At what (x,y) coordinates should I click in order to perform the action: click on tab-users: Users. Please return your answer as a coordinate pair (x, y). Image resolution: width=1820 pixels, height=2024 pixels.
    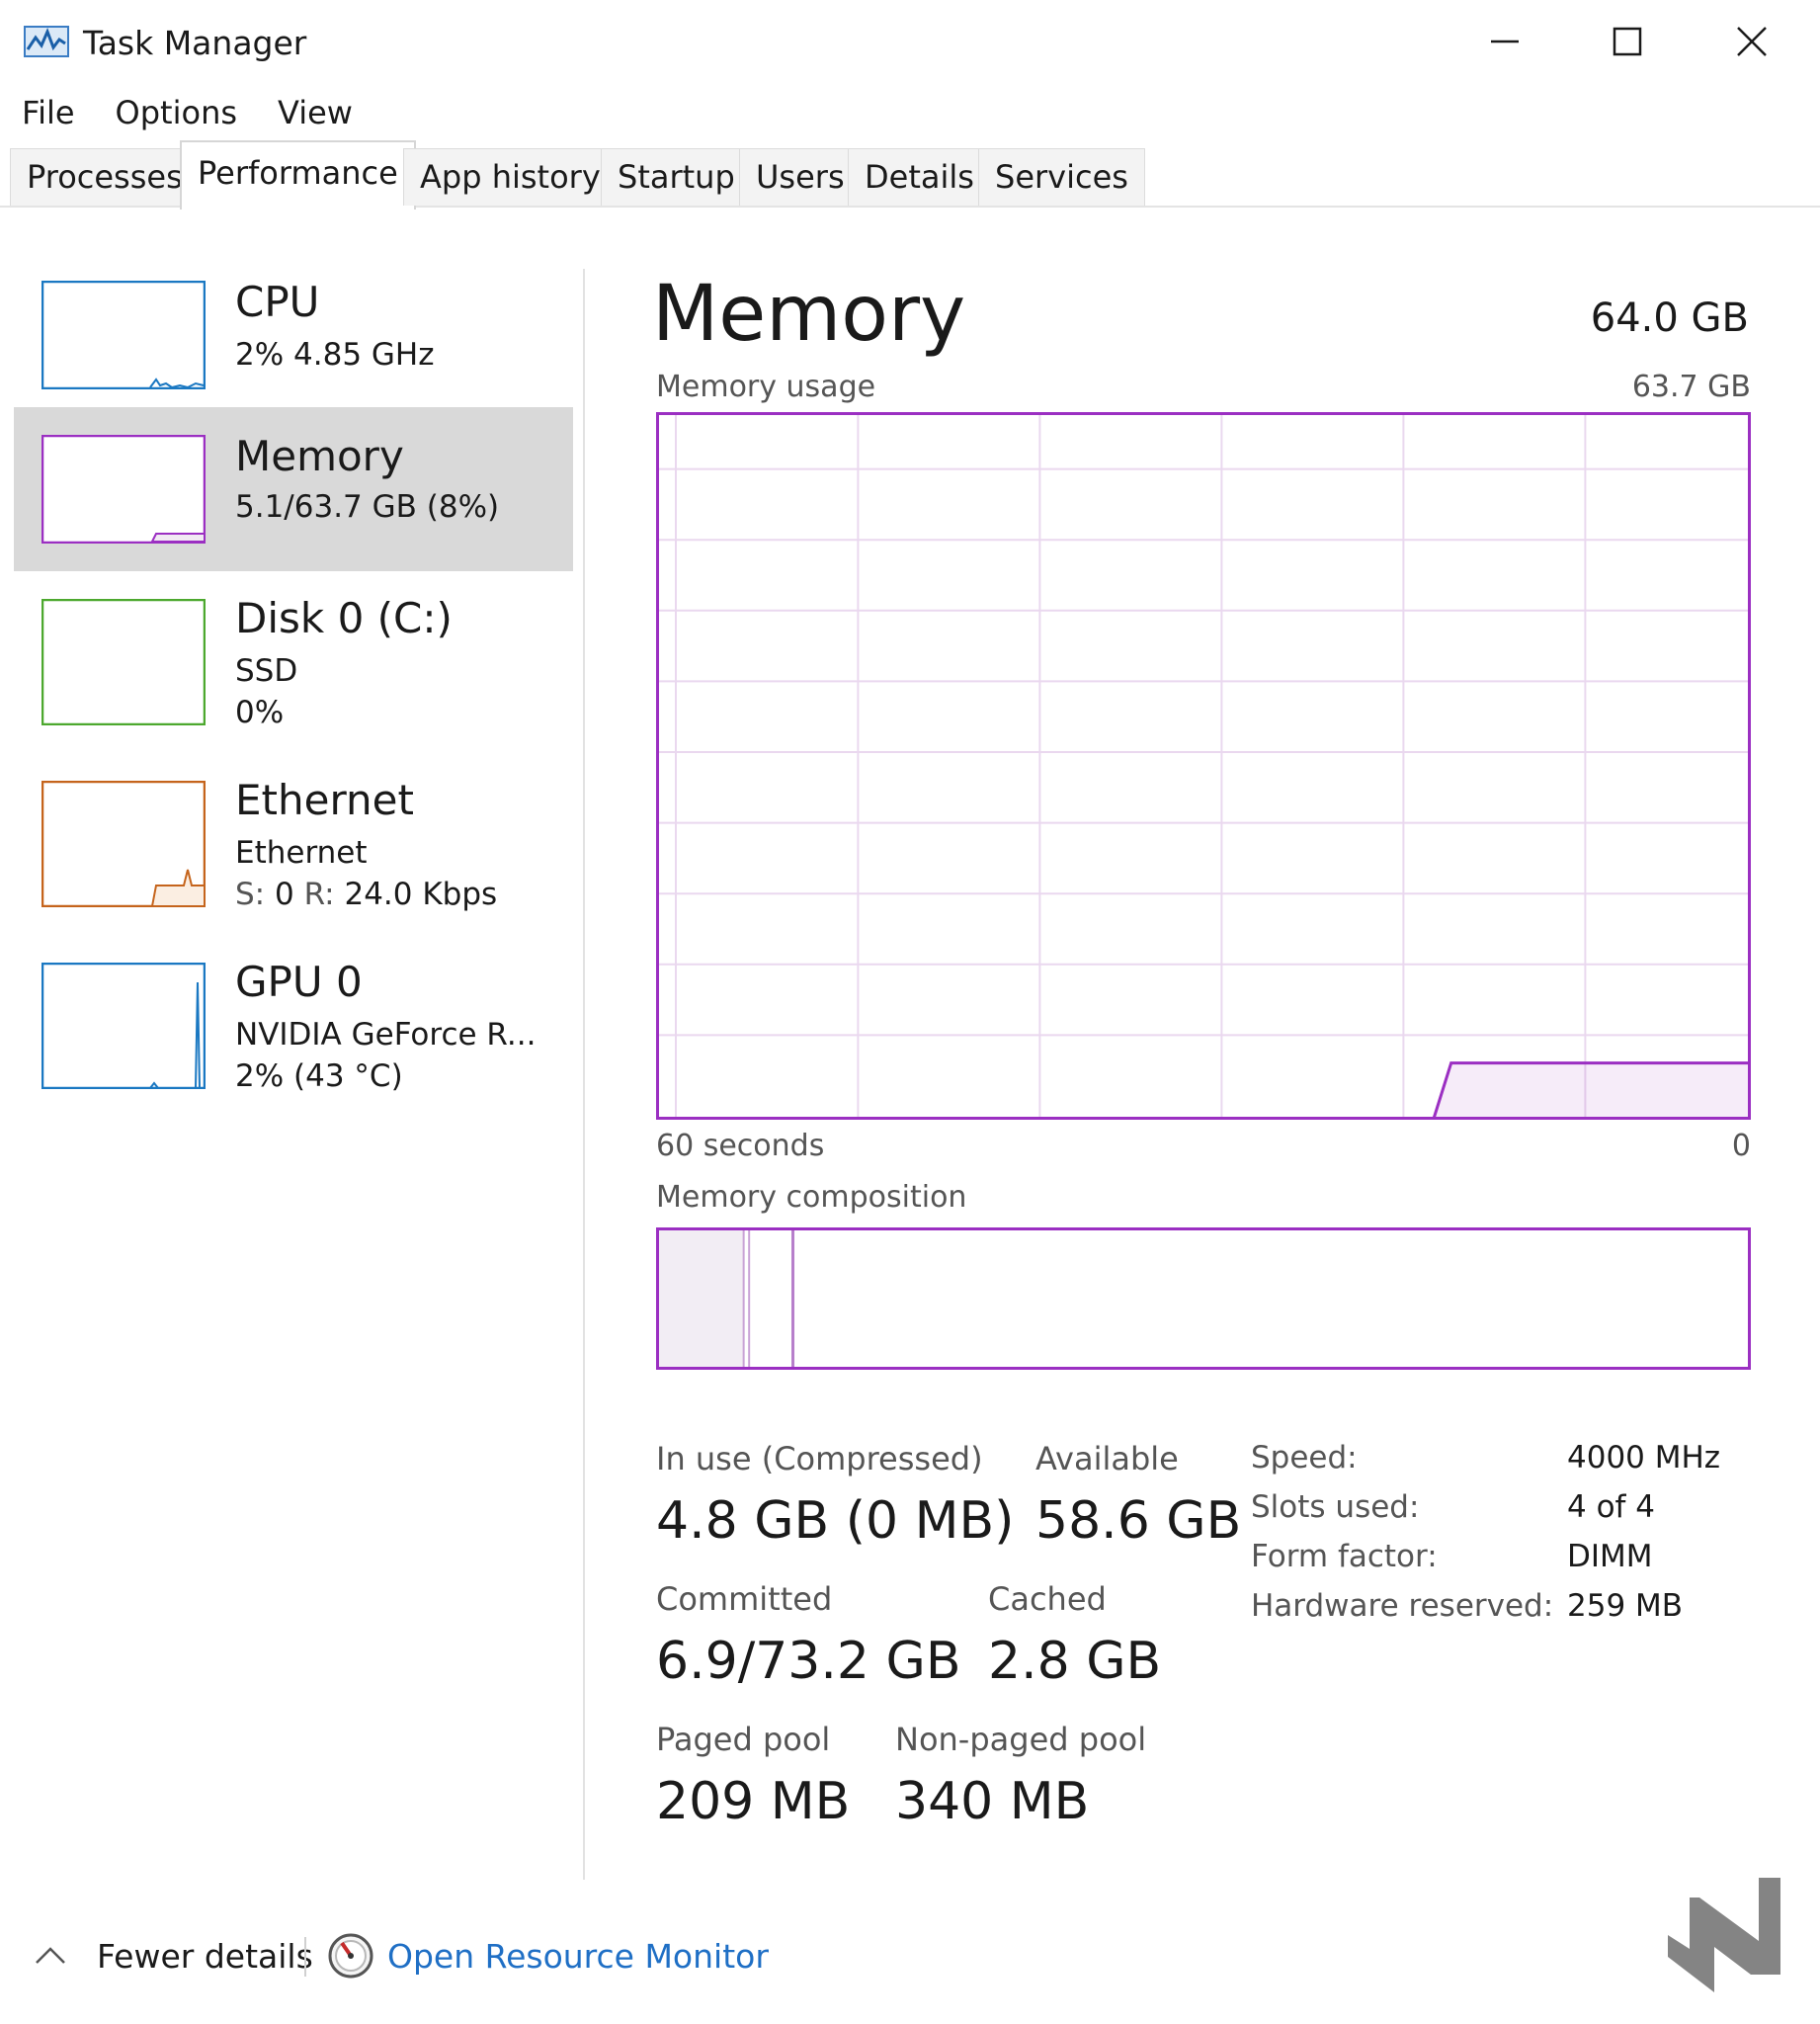
    Looking at the image, I should click on (800, 177).